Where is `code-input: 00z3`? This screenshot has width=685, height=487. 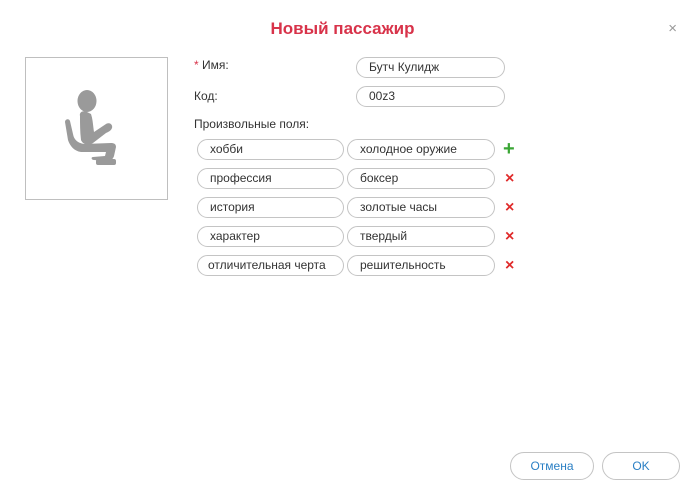 code-input: 00z3 is located at coordinates (430, 96).